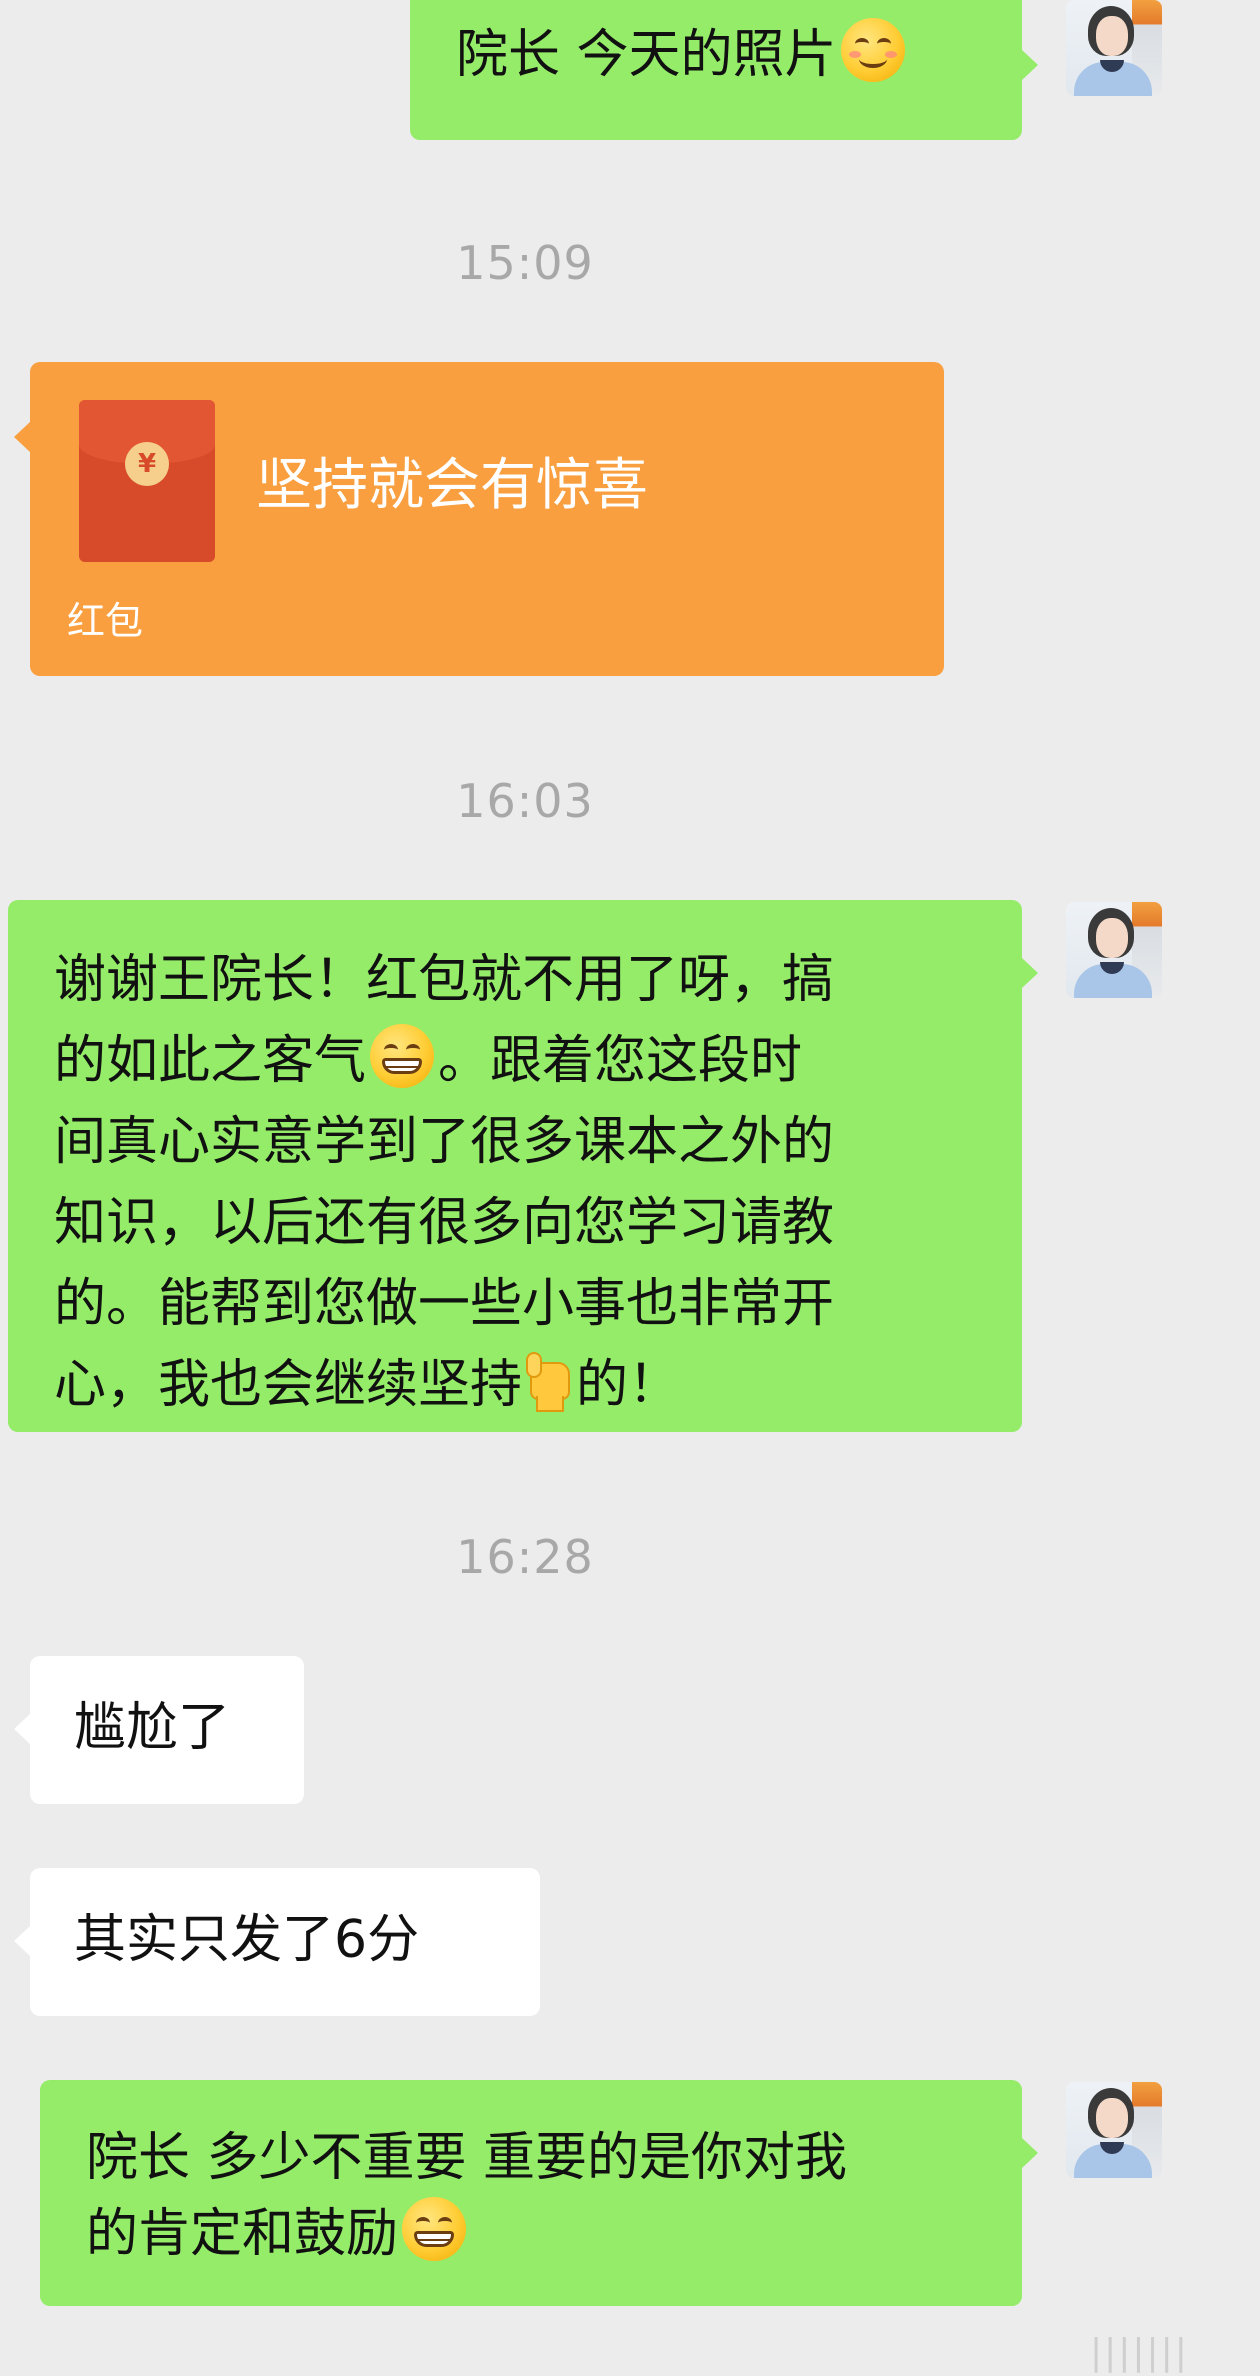  What do you see at coordinates (444, 1223) in the screenshot?
I see `message-line: 知识，以后还有很多向您学习请教` at bounding box center [444, 1223].